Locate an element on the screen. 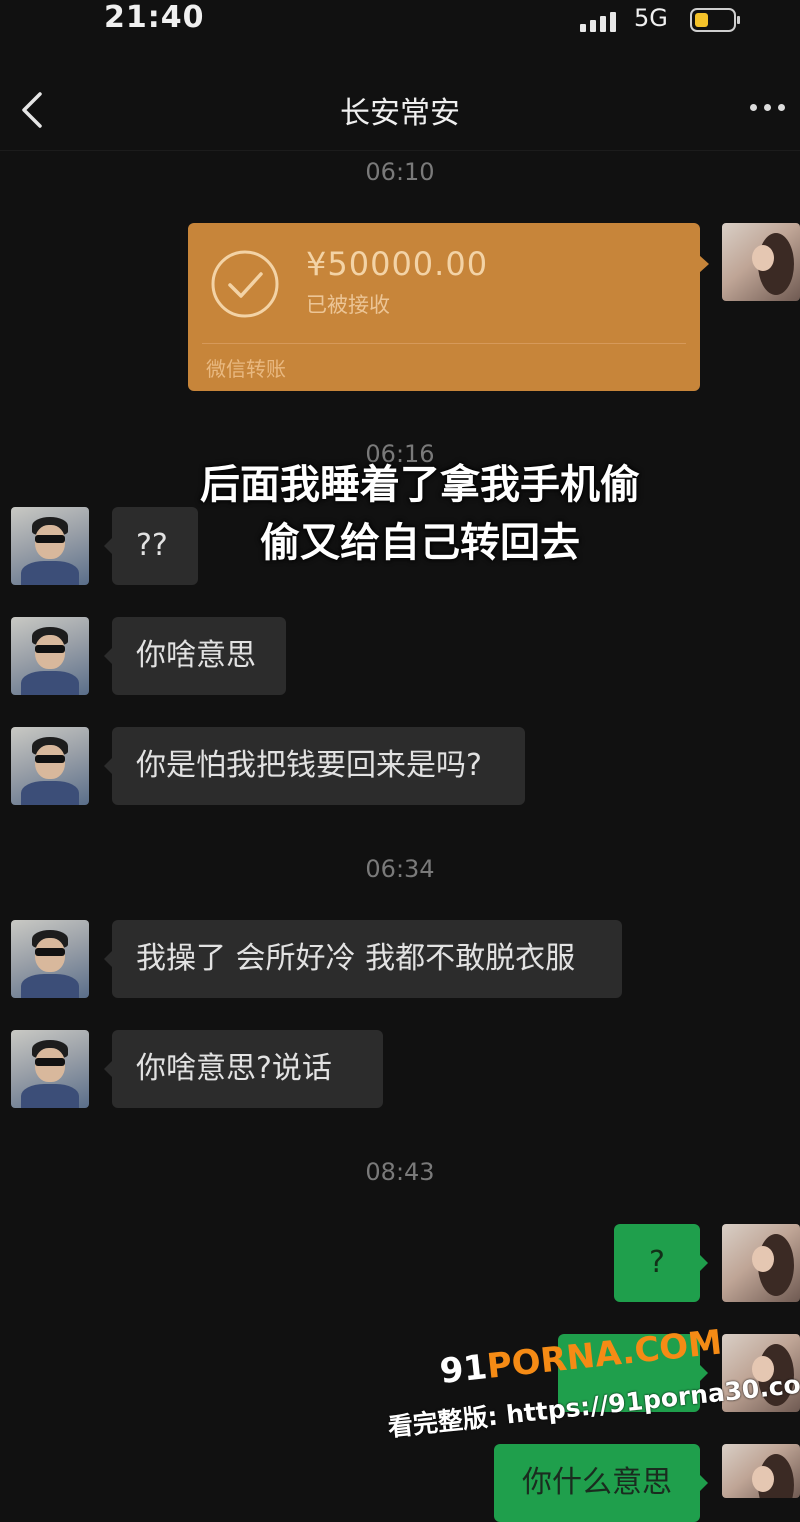  network-type: 5G is located at coordinates (651, 18).